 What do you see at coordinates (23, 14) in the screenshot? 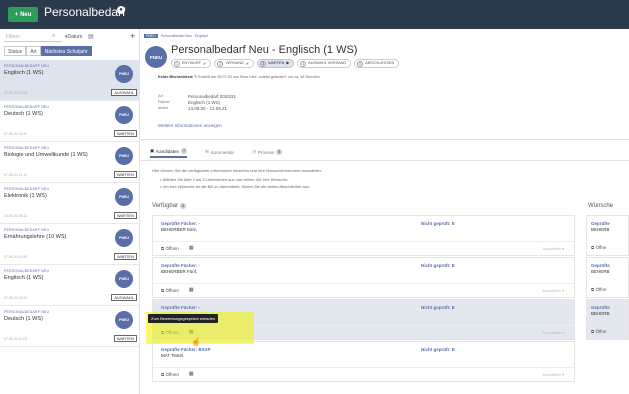
I see `new-button: + Neu` at bounding box center [23, 14].